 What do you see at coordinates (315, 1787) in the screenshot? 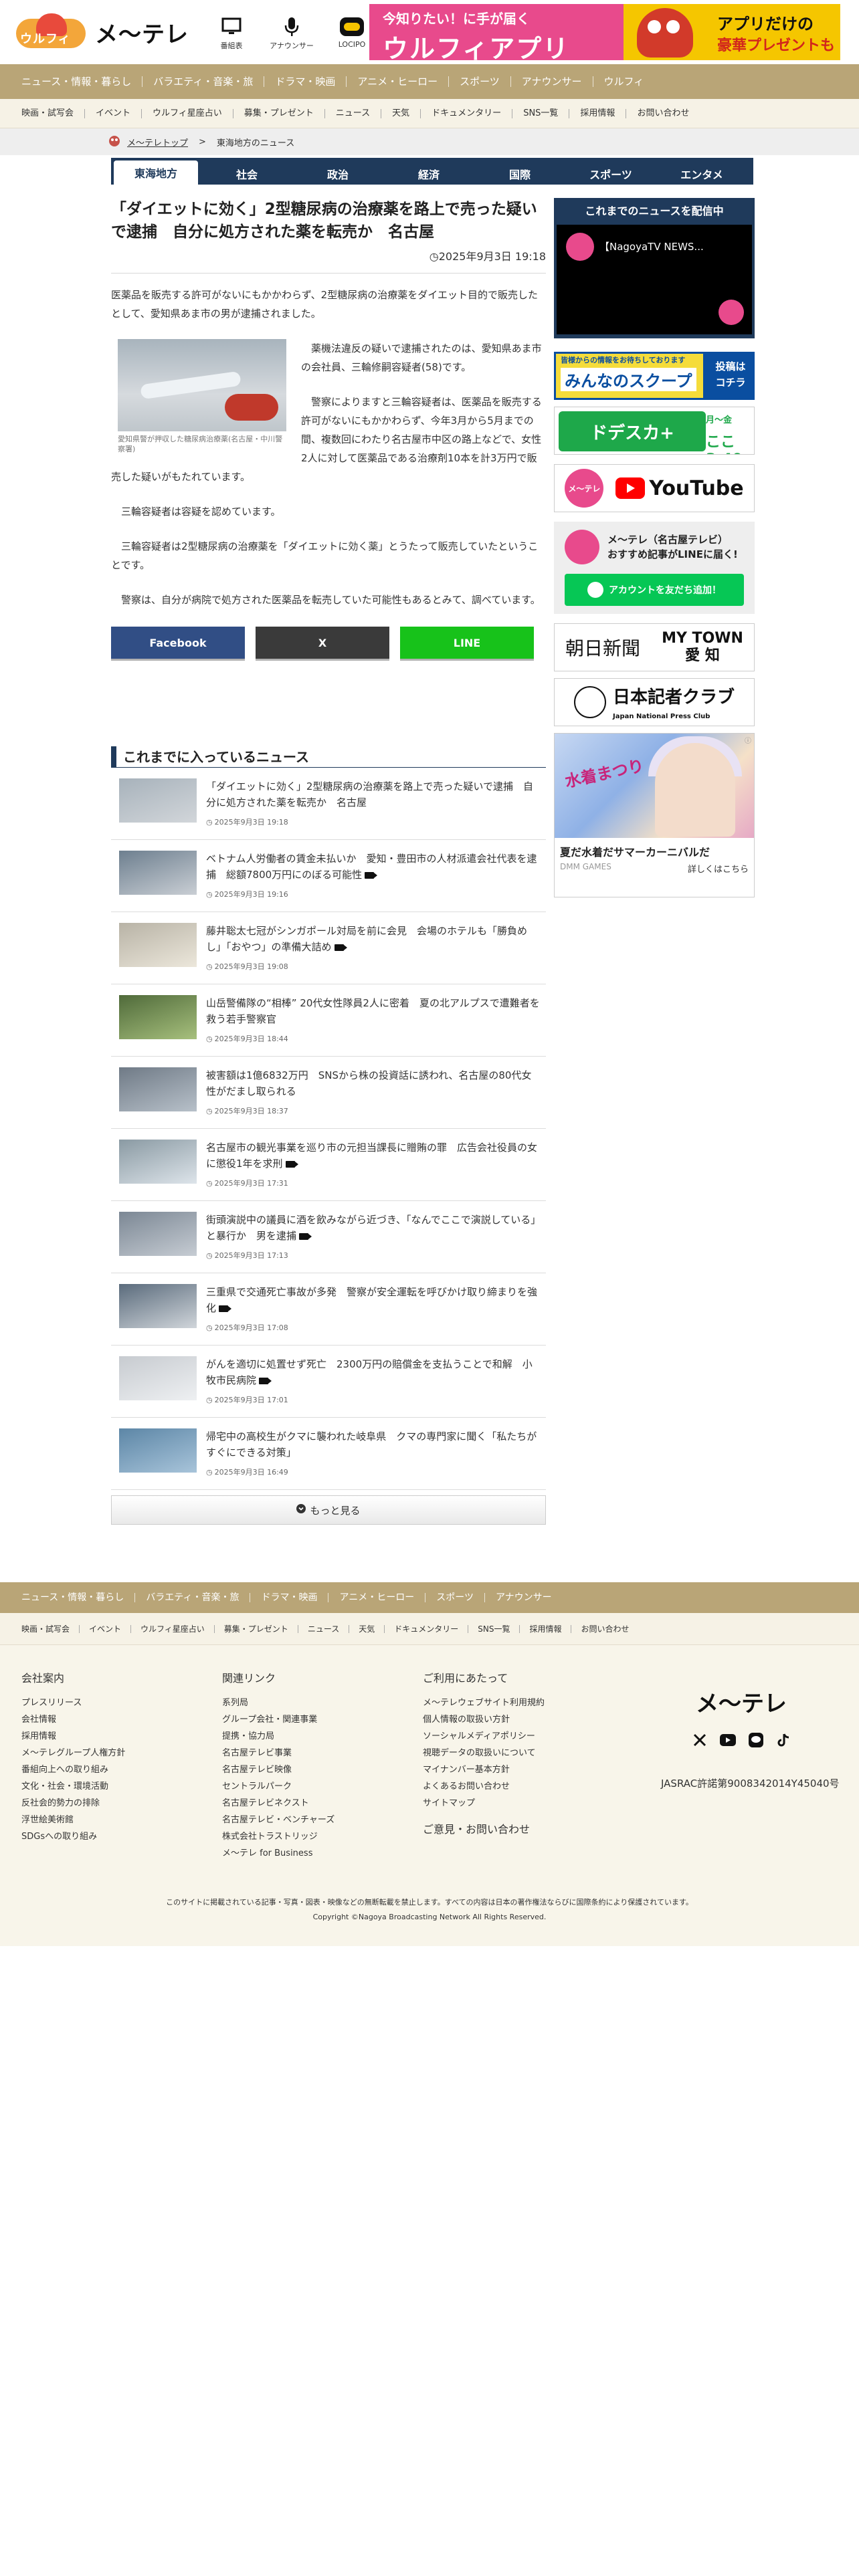
I see `footer-link: セントラルパーク` at bounding box center [315, 1787].